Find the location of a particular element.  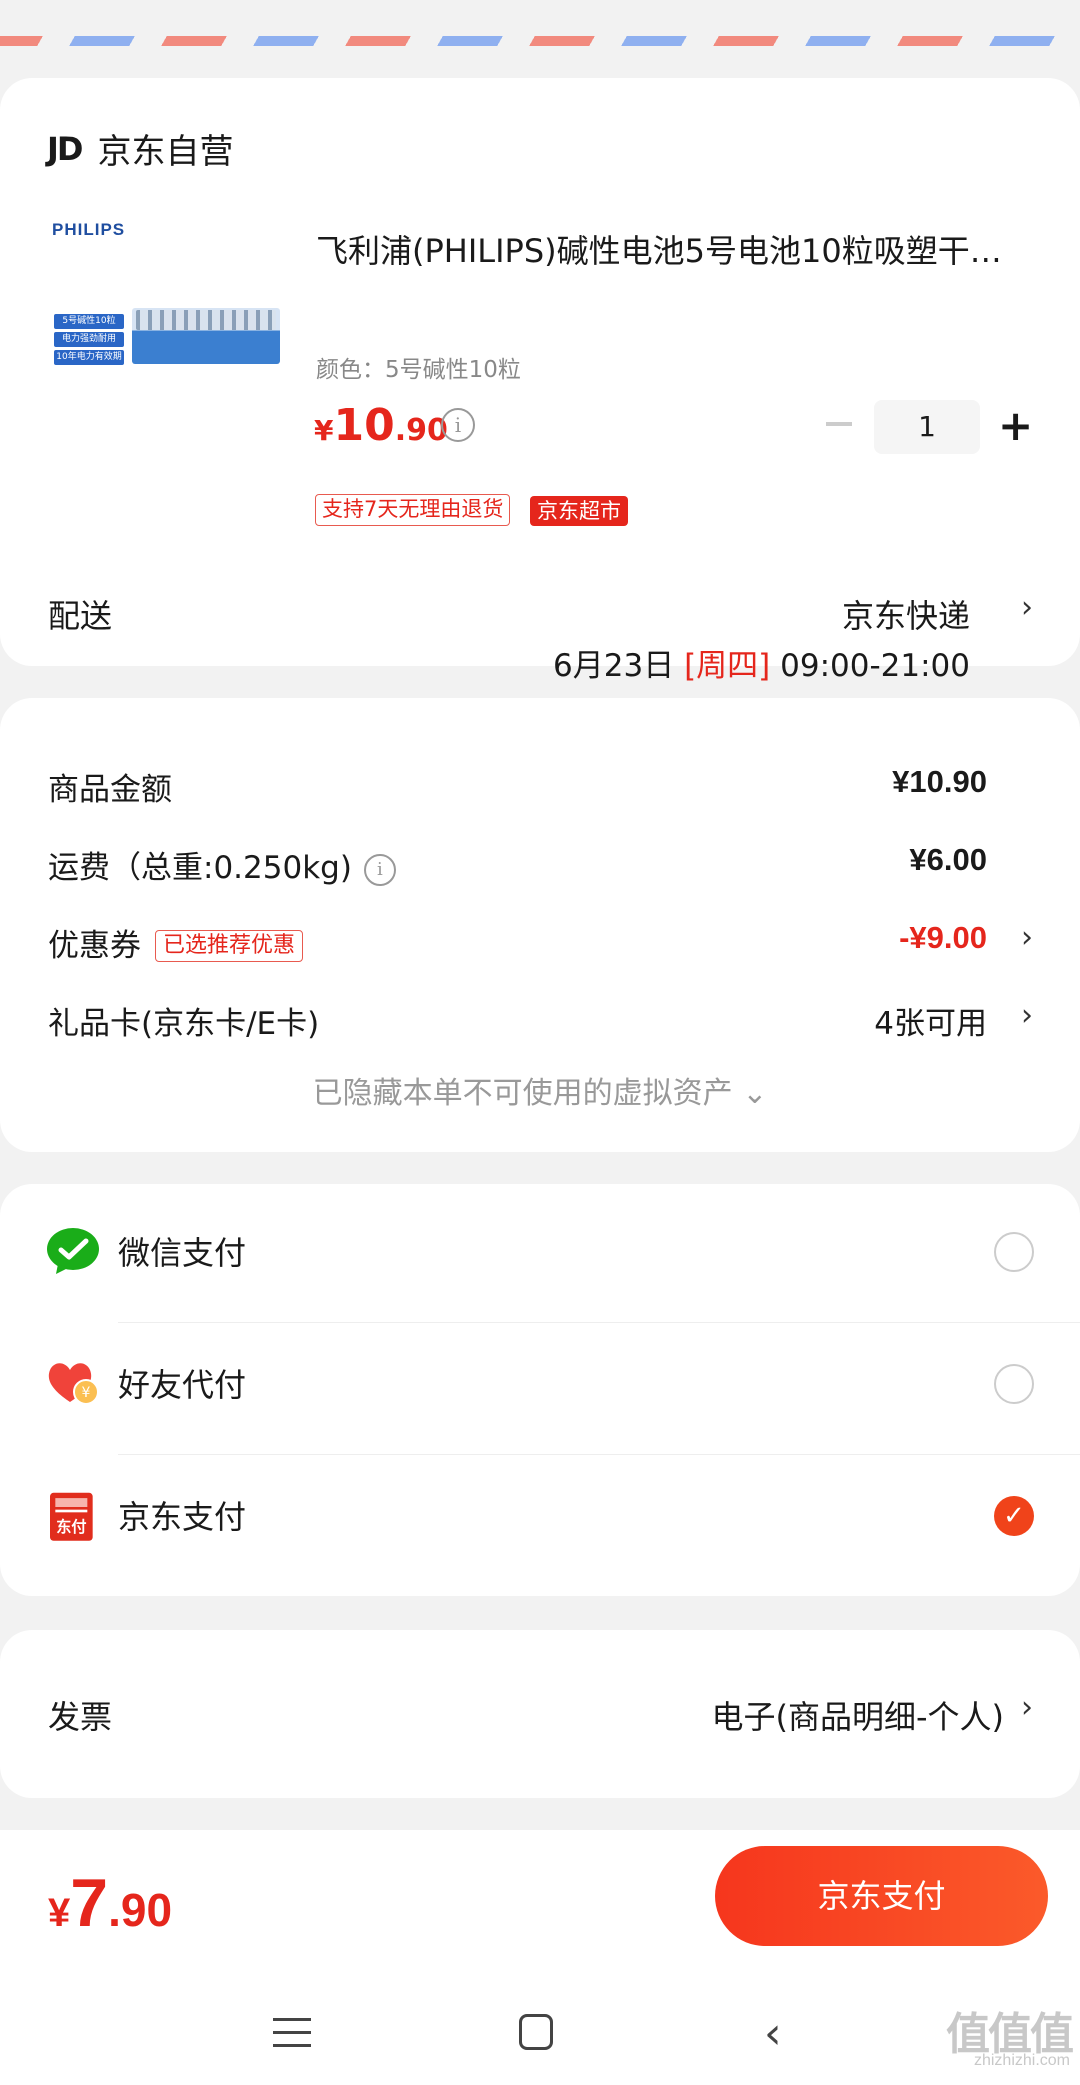

total-integer: 7 is located at coordinates (89, 1903).